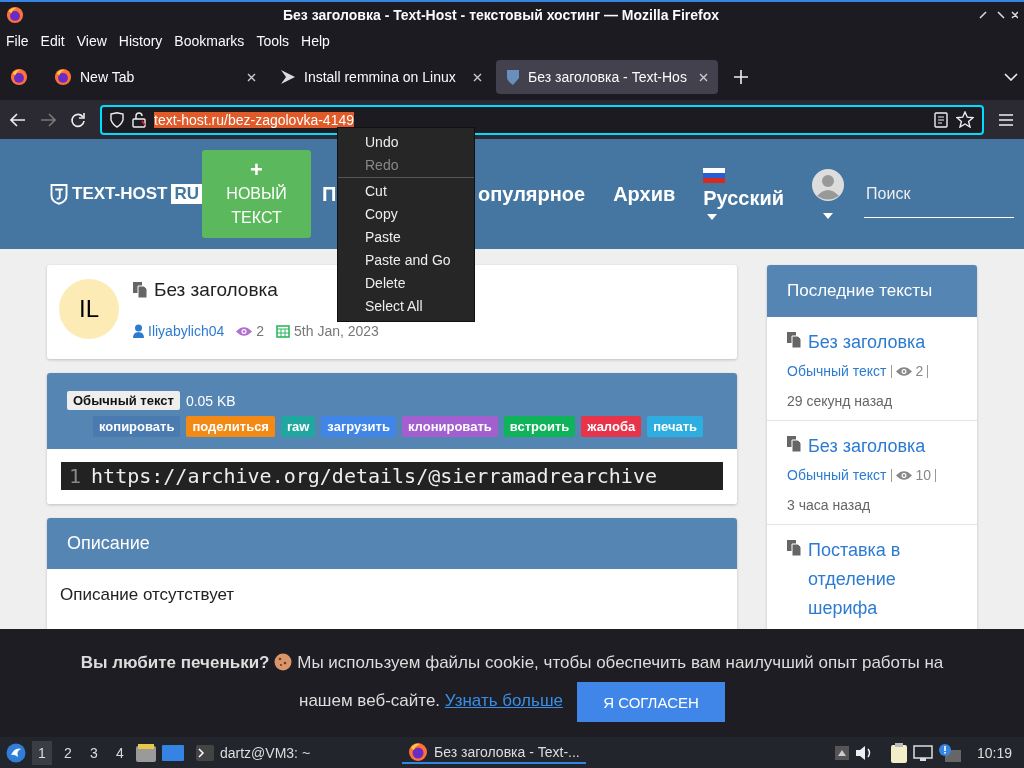  What do you see at coordinates (146, 752) in the screenshot?
I see `file-manager-icon` at bounding box center [146, 752].